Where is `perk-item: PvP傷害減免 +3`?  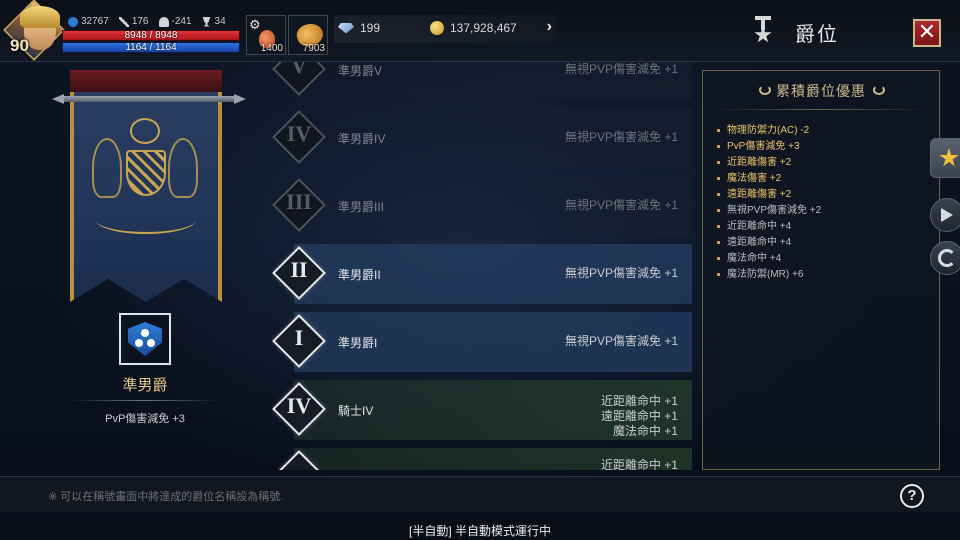 perk-item: PvP傷害減免 +3 is located at coordinates (768, 147).